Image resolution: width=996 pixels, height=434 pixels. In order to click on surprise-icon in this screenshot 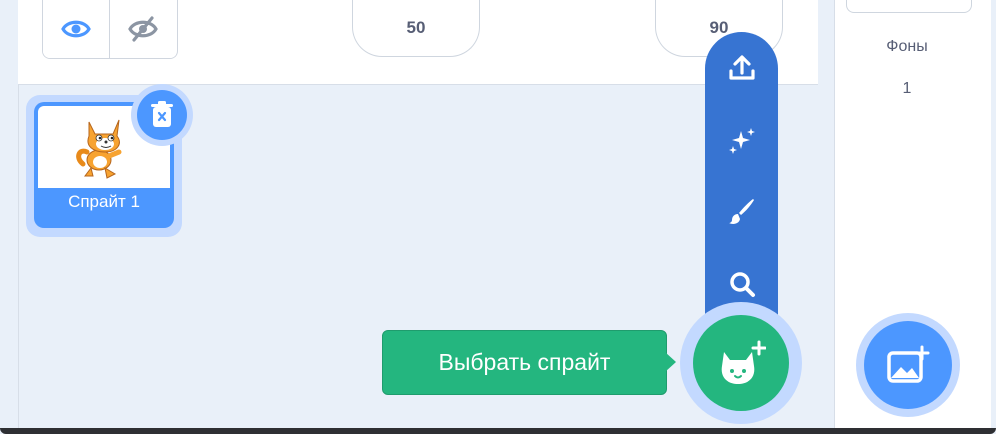, I will do `click(741, 141)`.